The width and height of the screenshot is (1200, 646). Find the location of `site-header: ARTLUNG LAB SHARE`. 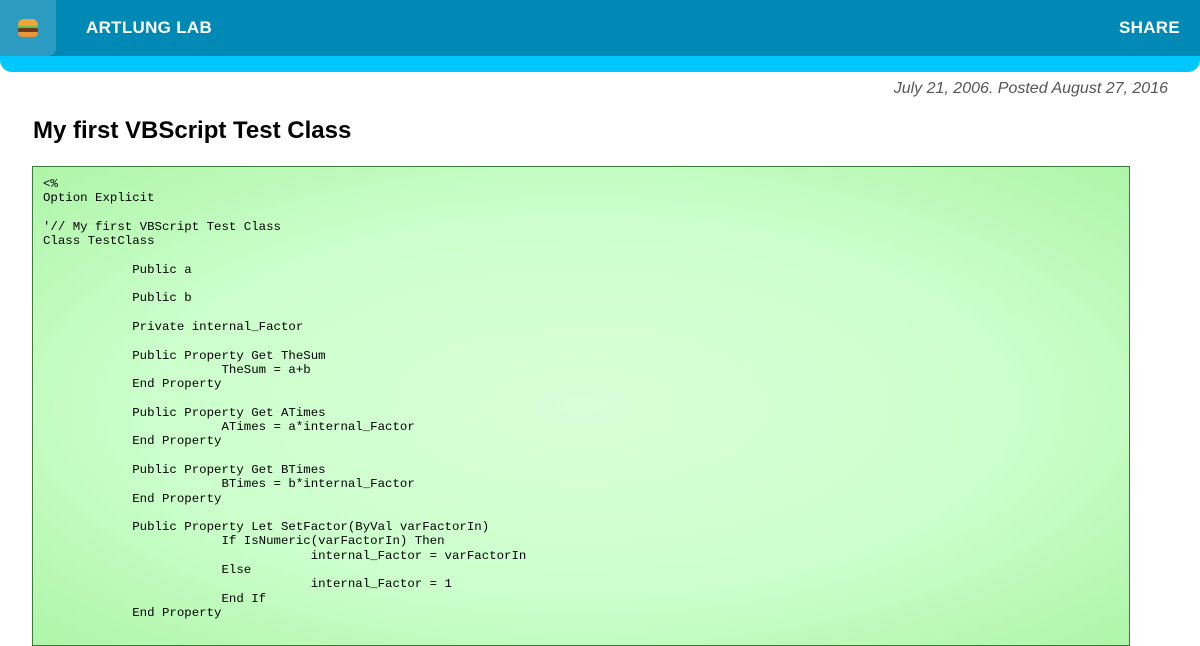

site-header: ARTLUNG LAB SHARE is located at coordinates (600, 36).